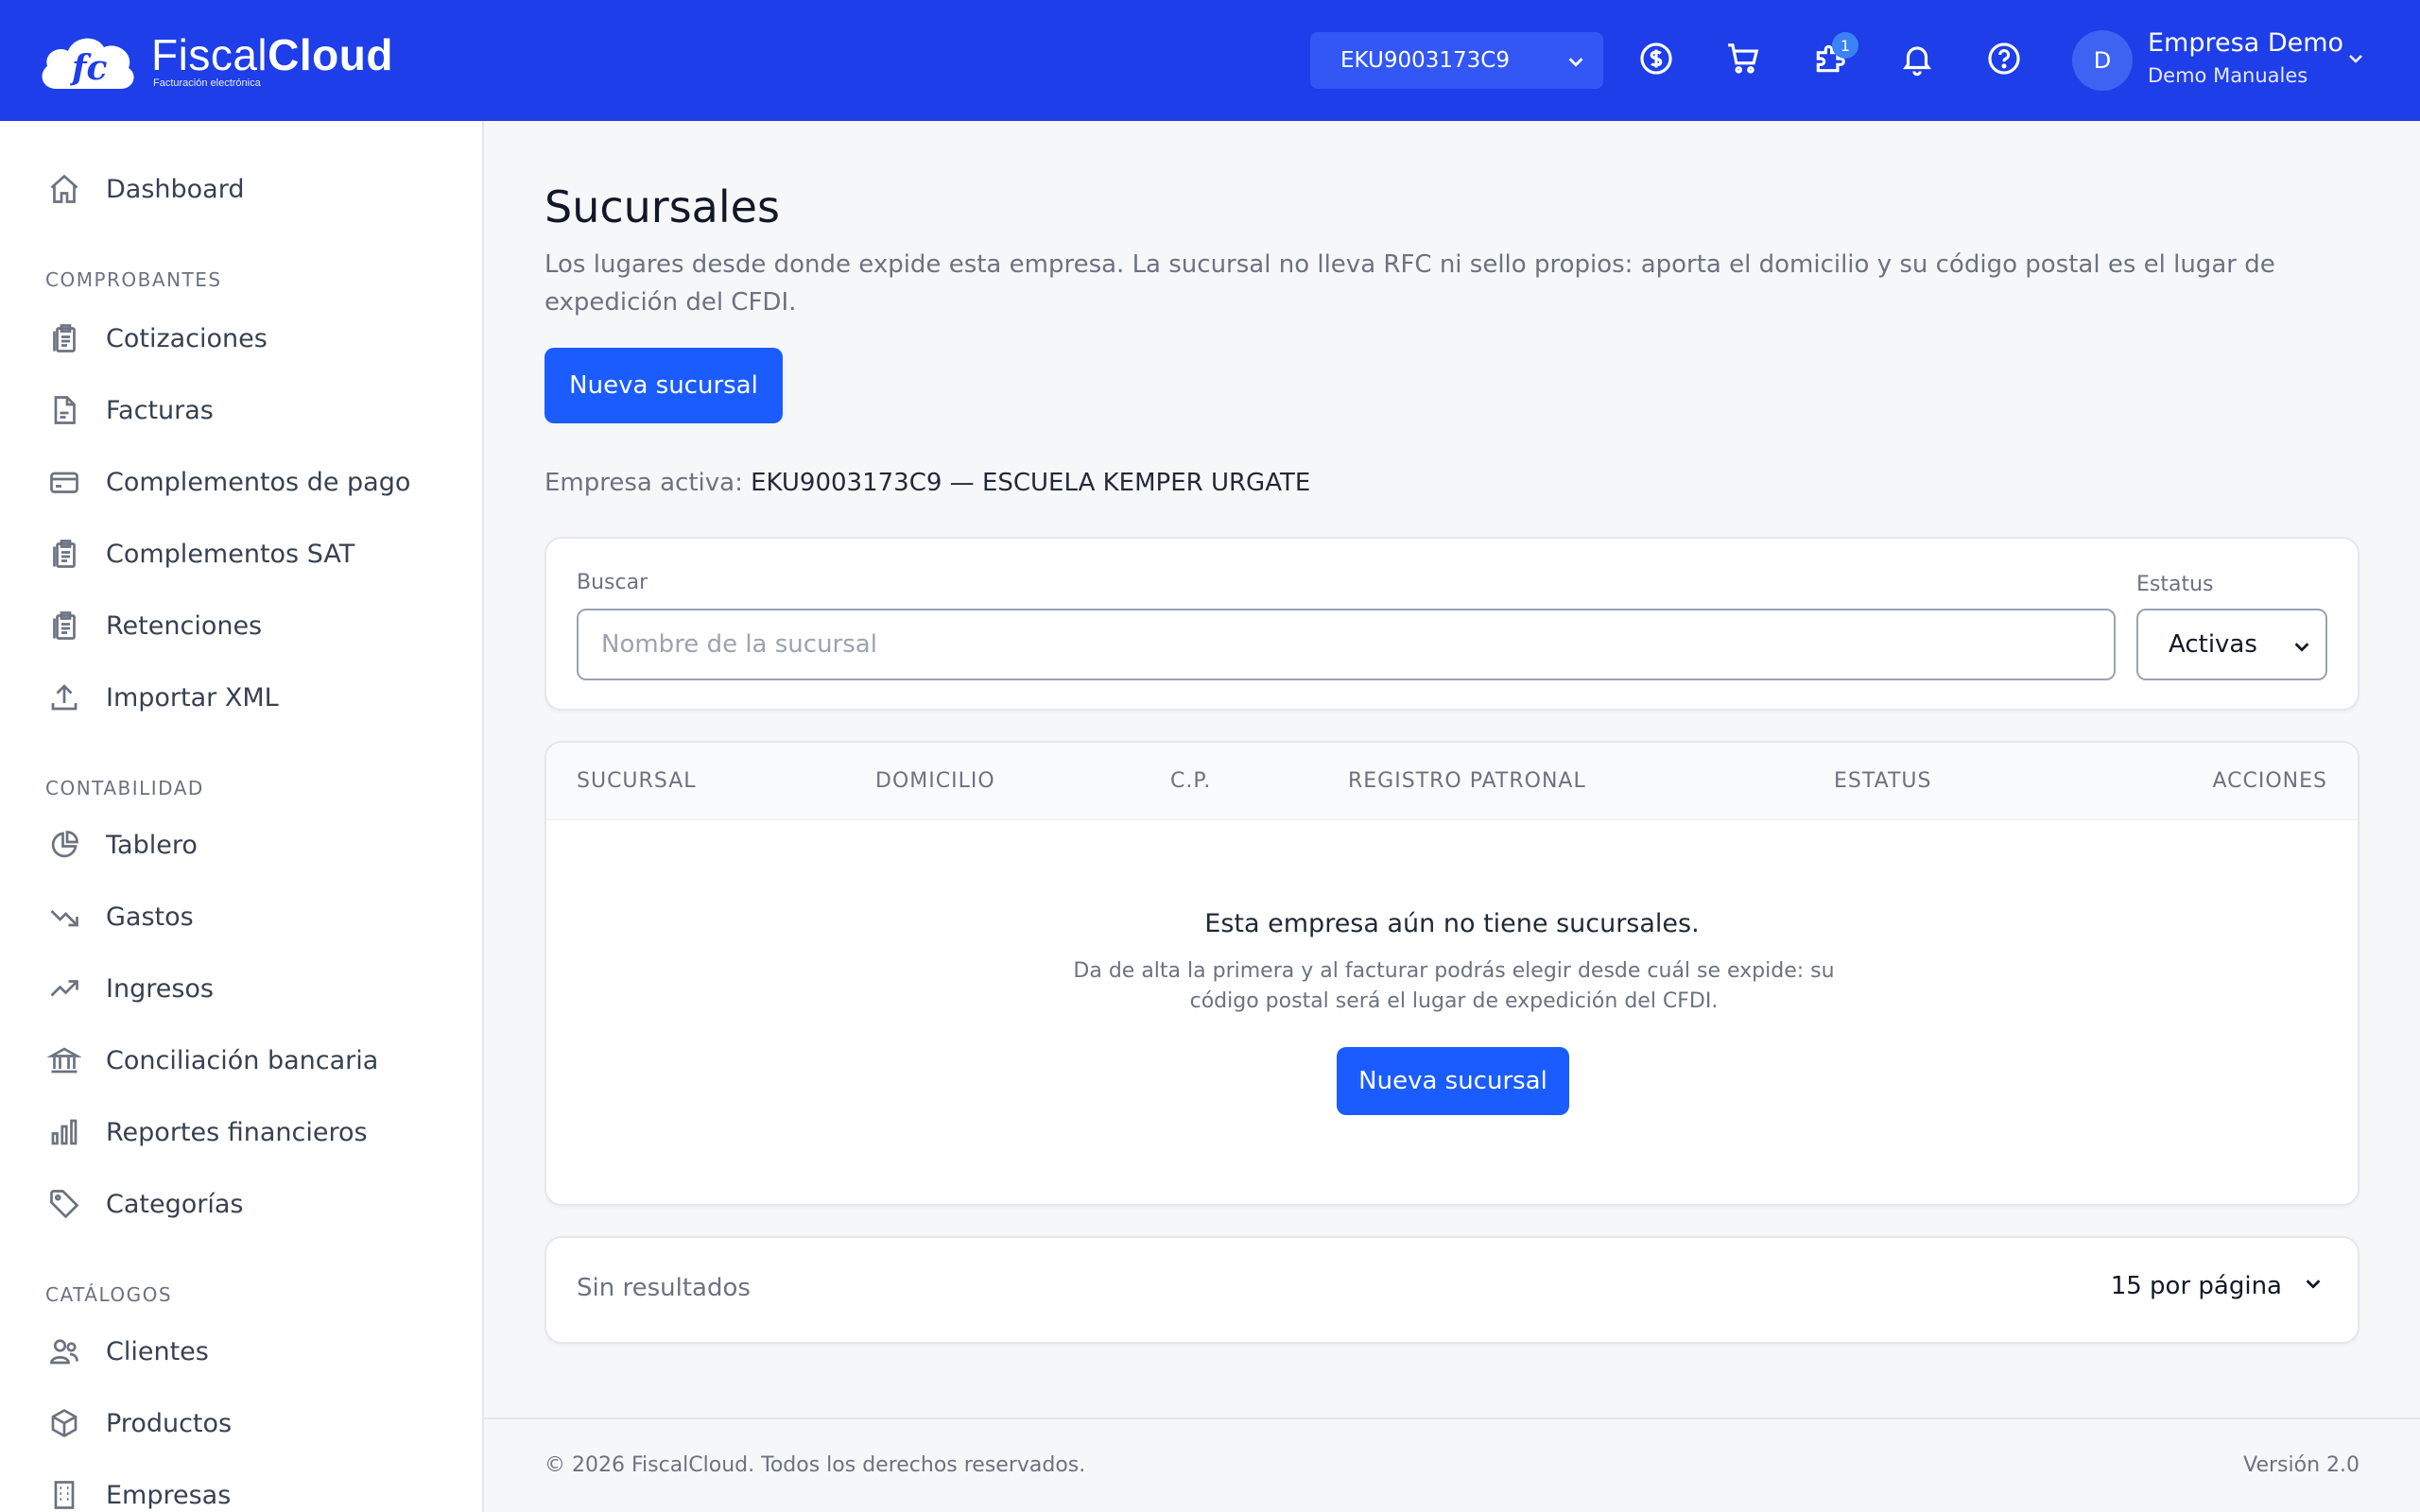  I want to click on per-page-select: 15 por página, so click(2217, 1286).